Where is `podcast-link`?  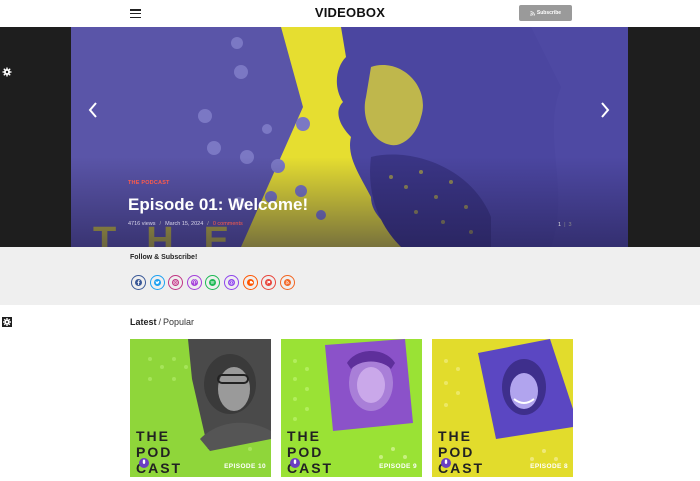
podcast-link is located at coordinates (194, 282).